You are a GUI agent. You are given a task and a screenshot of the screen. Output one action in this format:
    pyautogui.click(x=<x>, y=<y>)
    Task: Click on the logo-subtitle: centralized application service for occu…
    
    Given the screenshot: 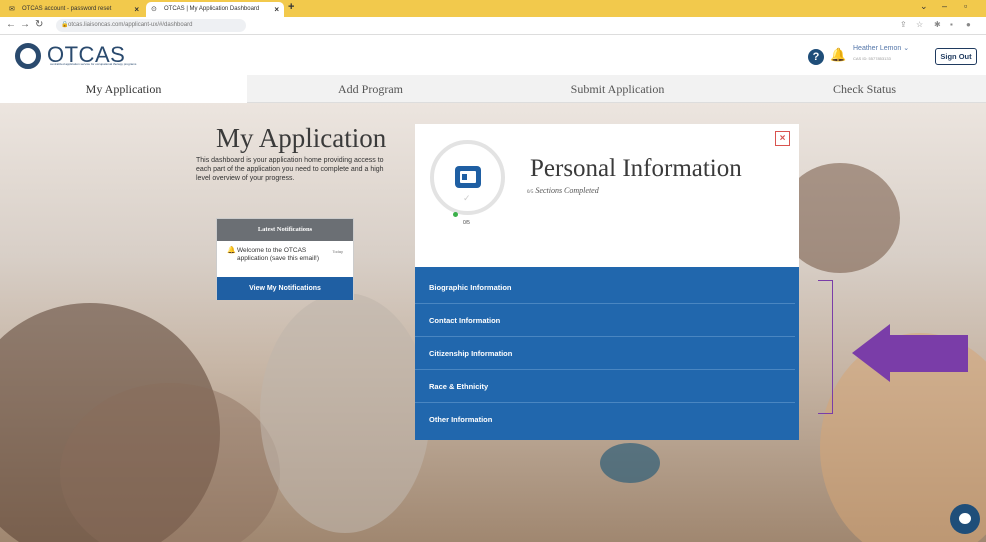 What is the action you would take?
    pyautogui.click(x=93, y=64)
    